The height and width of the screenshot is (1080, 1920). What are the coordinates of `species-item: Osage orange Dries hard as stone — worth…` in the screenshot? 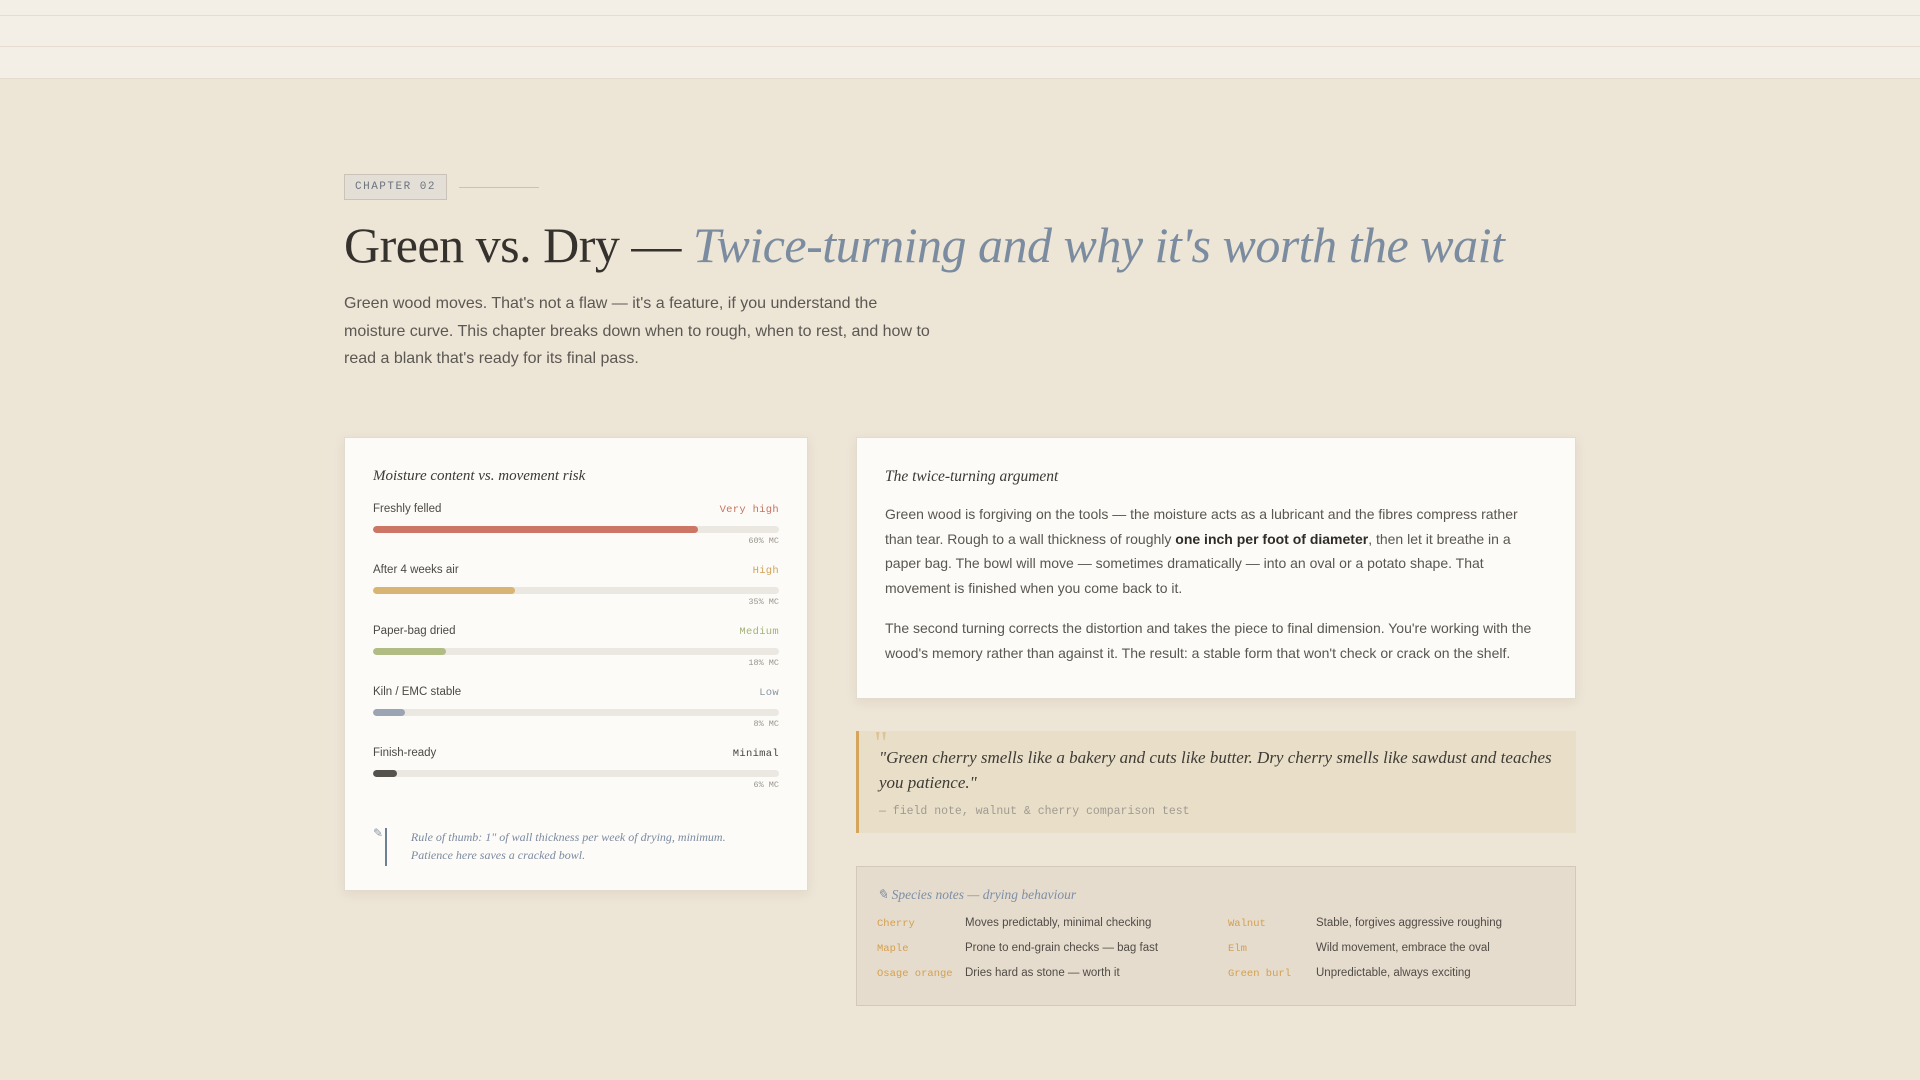 It's located at (1052, 975).